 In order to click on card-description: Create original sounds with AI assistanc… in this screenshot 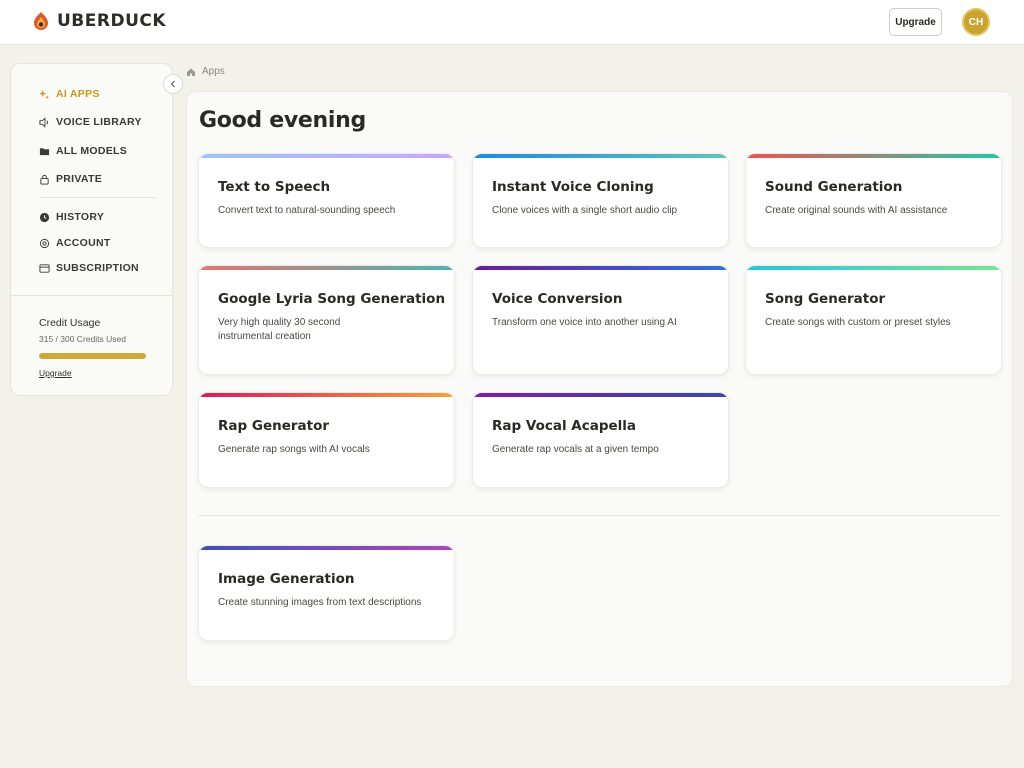, I will do `click(856, 210)`.